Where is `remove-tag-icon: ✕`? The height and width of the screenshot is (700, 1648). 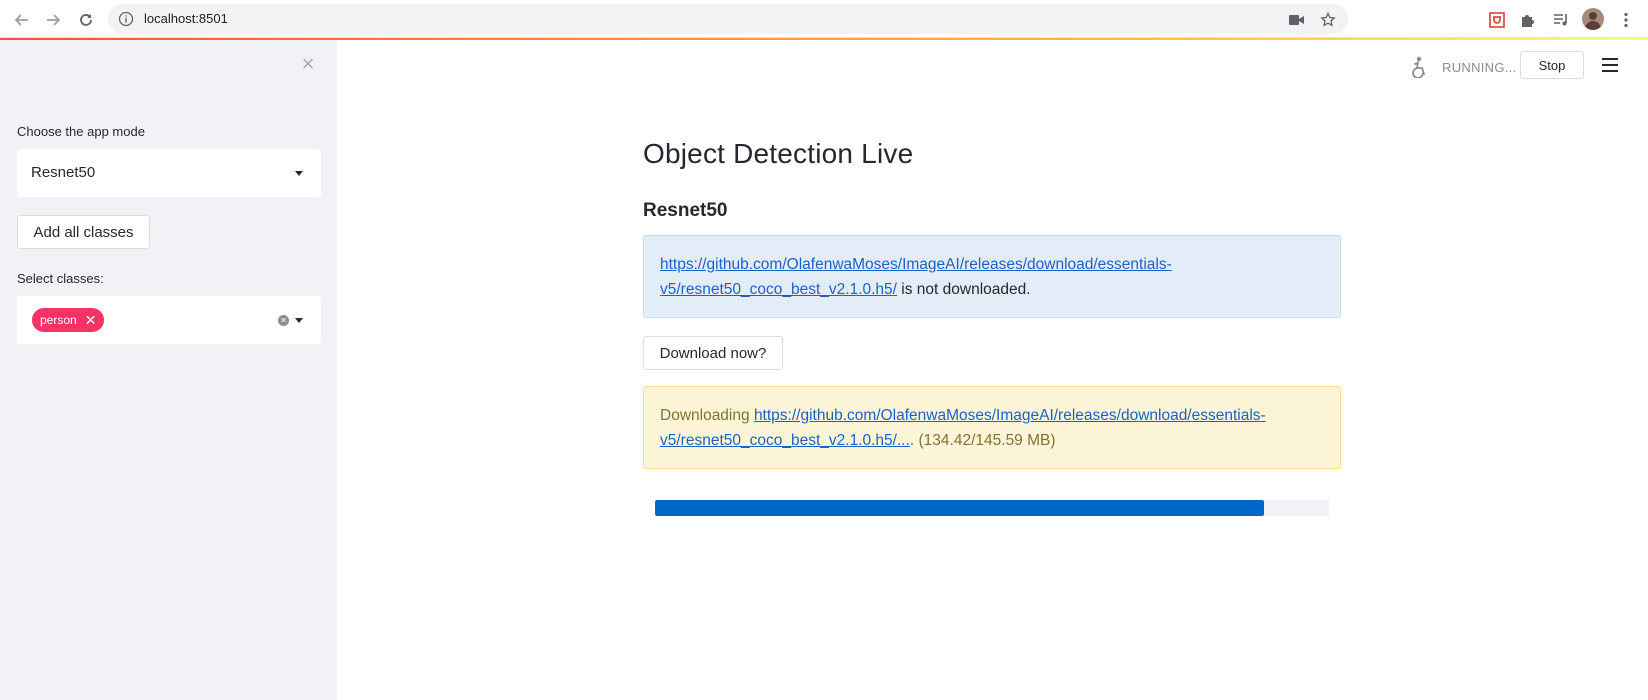
remove-tag-icon: ✕ is located at coordinates (91, 320).